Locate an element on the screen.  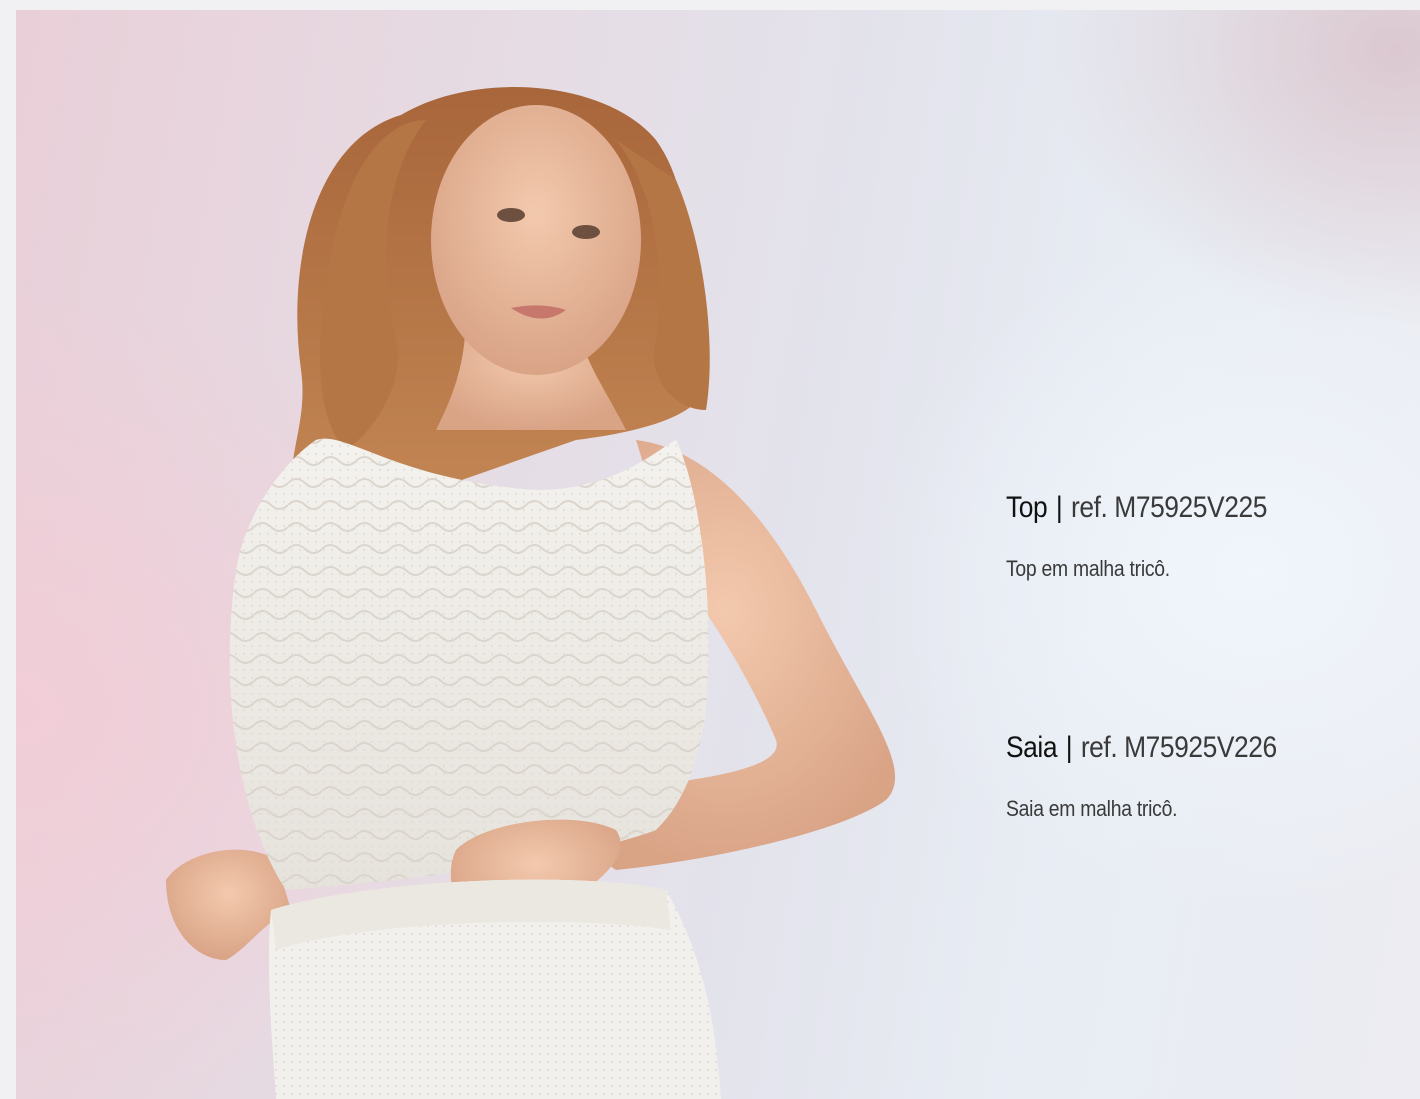
product-heading-top: Top | ref. M75925V225 is located at coordinates (1136, 508).